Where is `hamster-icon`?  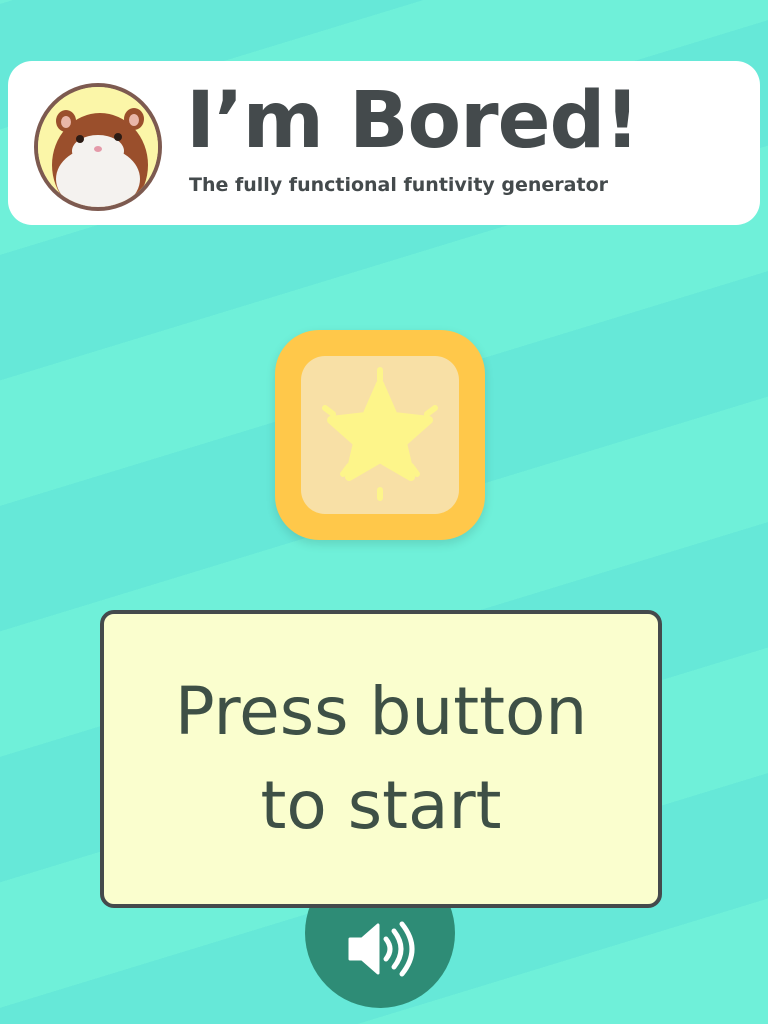
hamster-icon is located at coordinates (98, 147).